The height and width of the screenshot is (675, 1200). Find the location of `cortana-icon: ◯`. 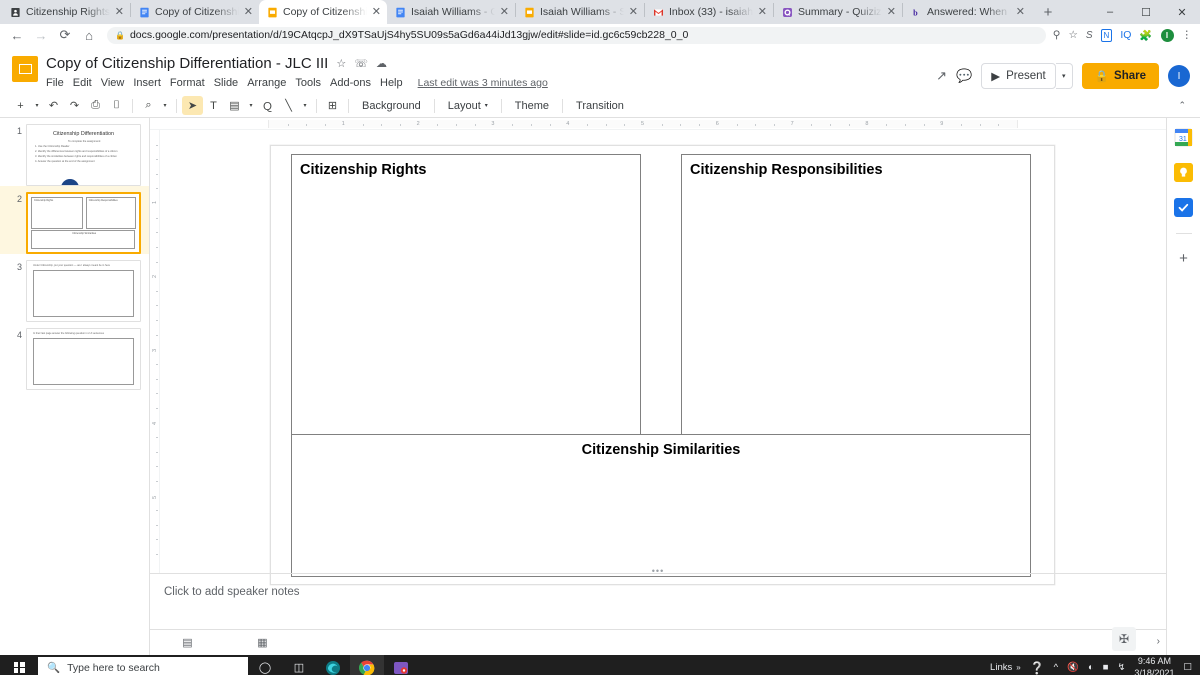

cortana-icon: ◯ is located at coordinates (265, 665).